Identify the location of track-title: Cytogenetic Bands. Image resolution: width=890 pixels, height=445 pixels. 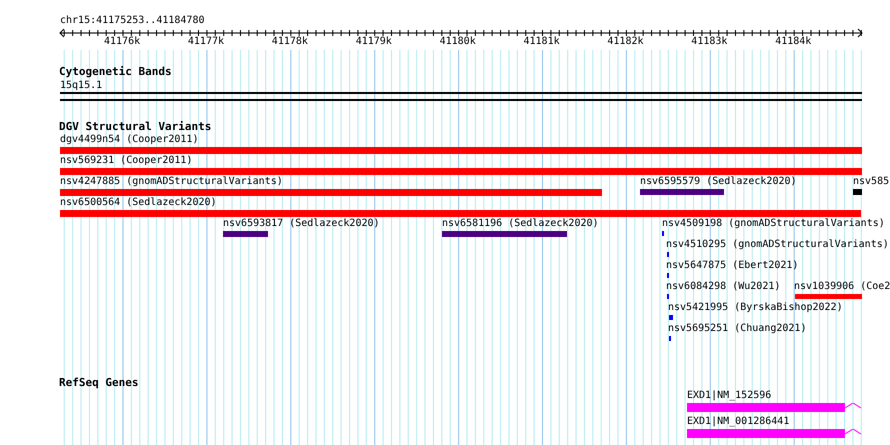
(115, 72).